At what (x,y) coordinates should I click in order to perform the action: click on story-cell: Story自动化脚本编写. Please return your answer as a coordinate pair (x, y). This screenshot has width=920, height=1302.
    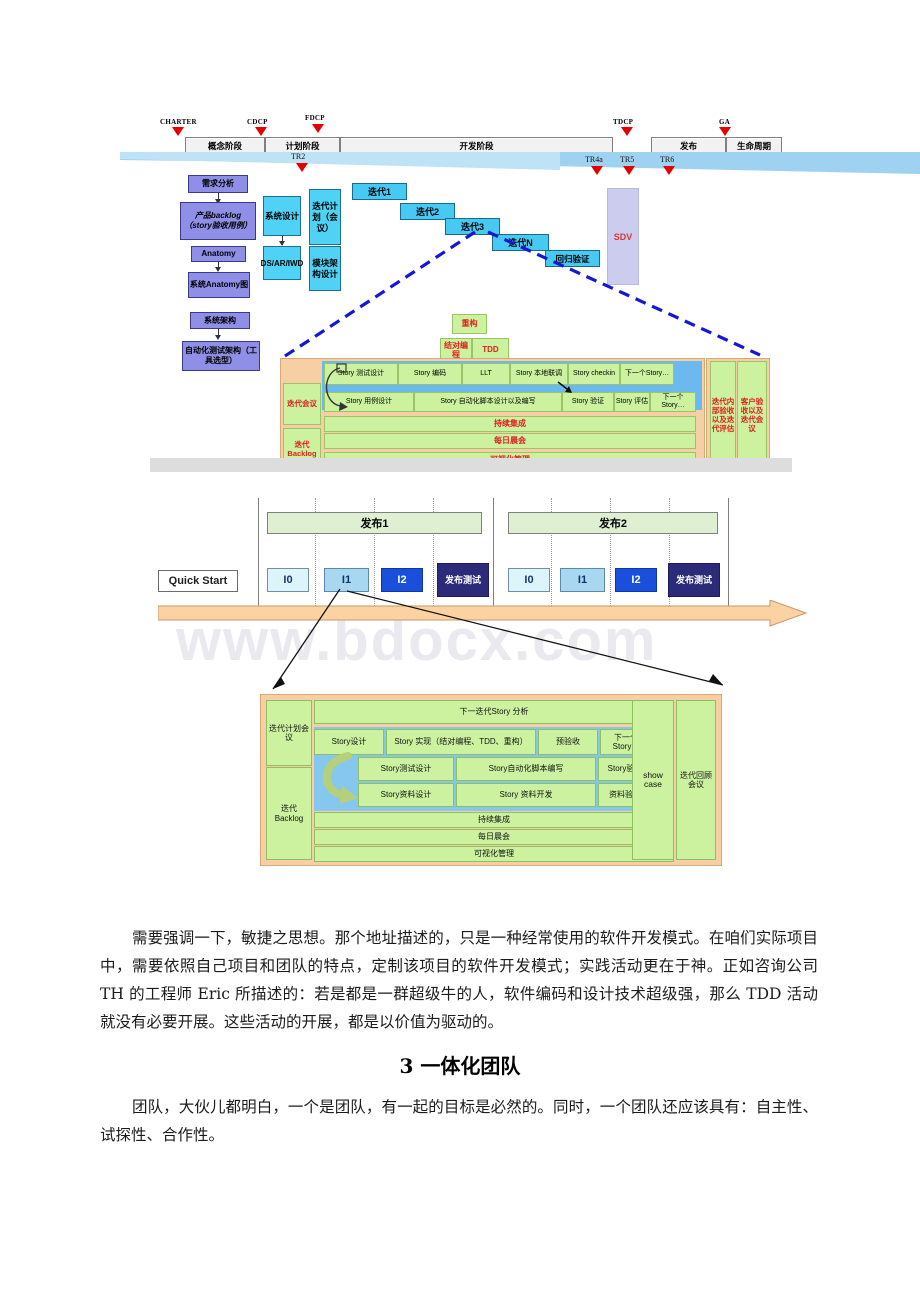
    Looking at the image, I should click on (526, 769).